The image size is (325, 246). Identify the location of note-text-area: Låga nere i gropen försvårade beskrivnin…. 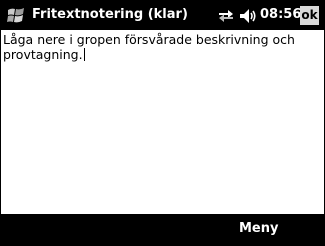
(153, 47).